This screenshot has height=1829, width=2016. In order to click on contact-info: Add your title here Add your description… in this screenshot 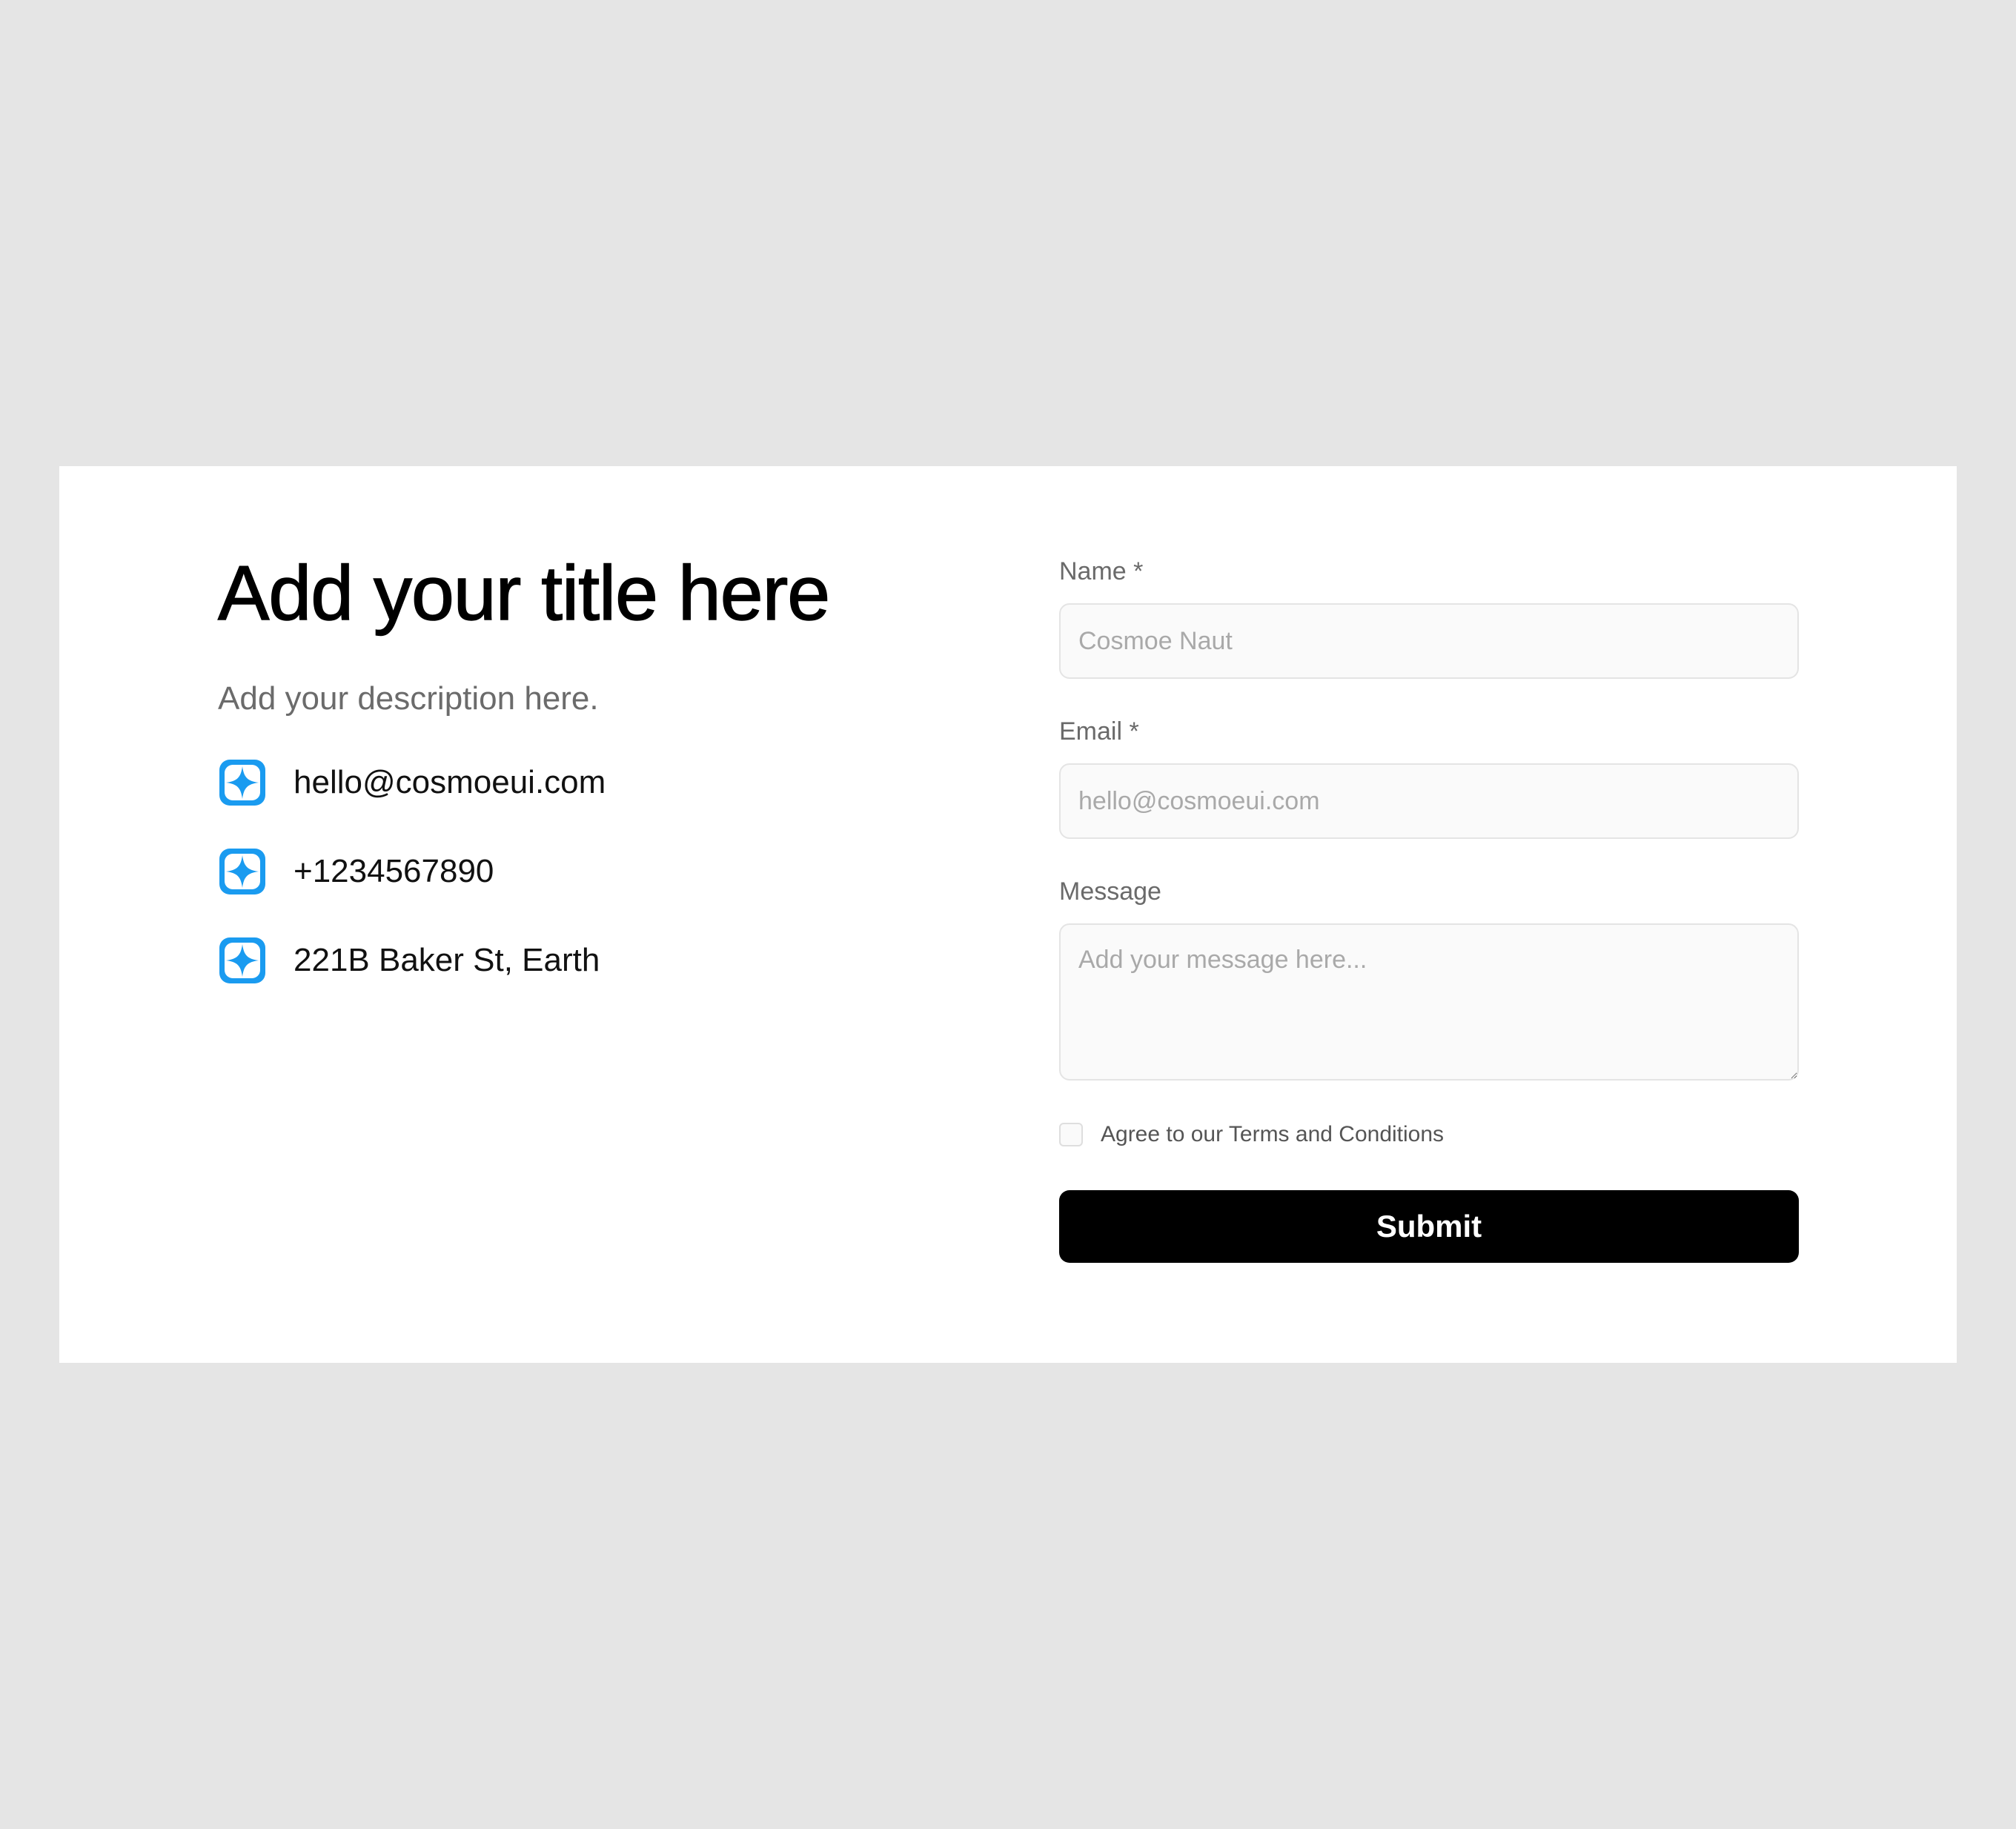, I will do `click(588, 787)`.